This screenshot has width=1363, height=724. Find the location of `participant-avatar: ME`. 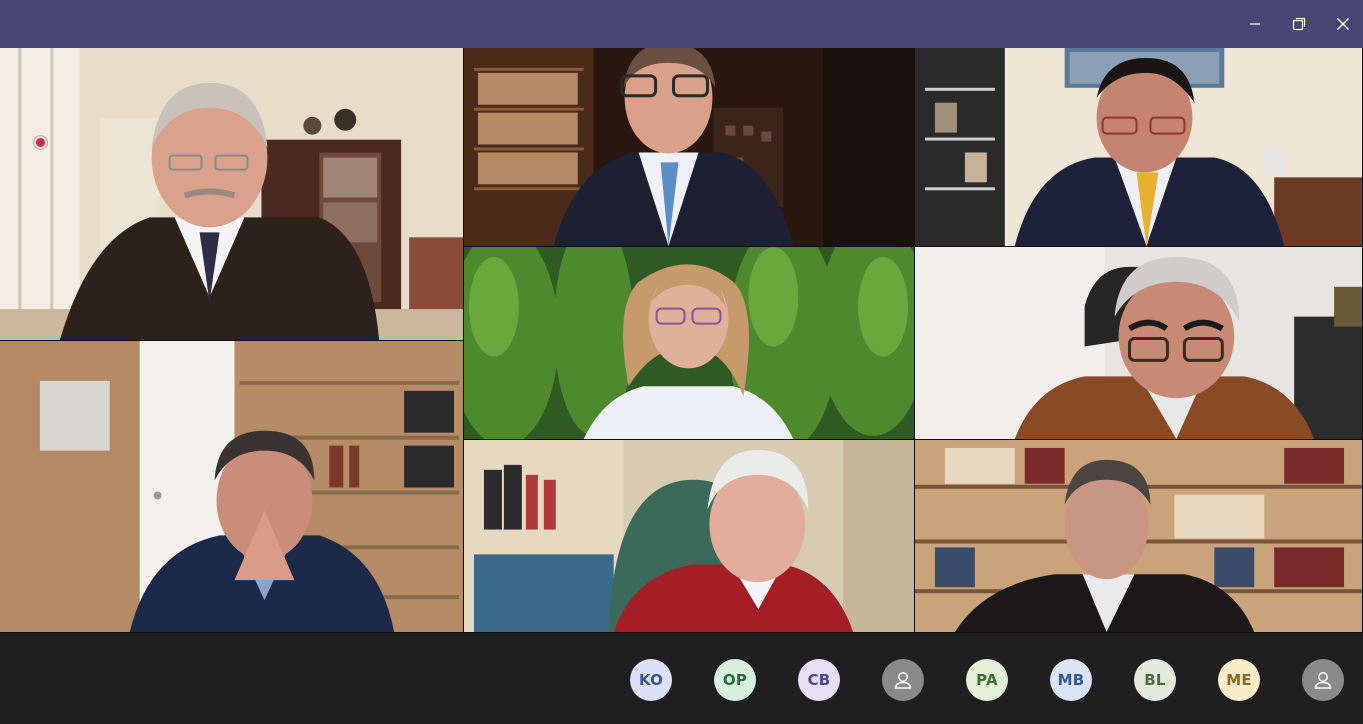

participant-avatar: ME is located at coordinates (1239, 680).